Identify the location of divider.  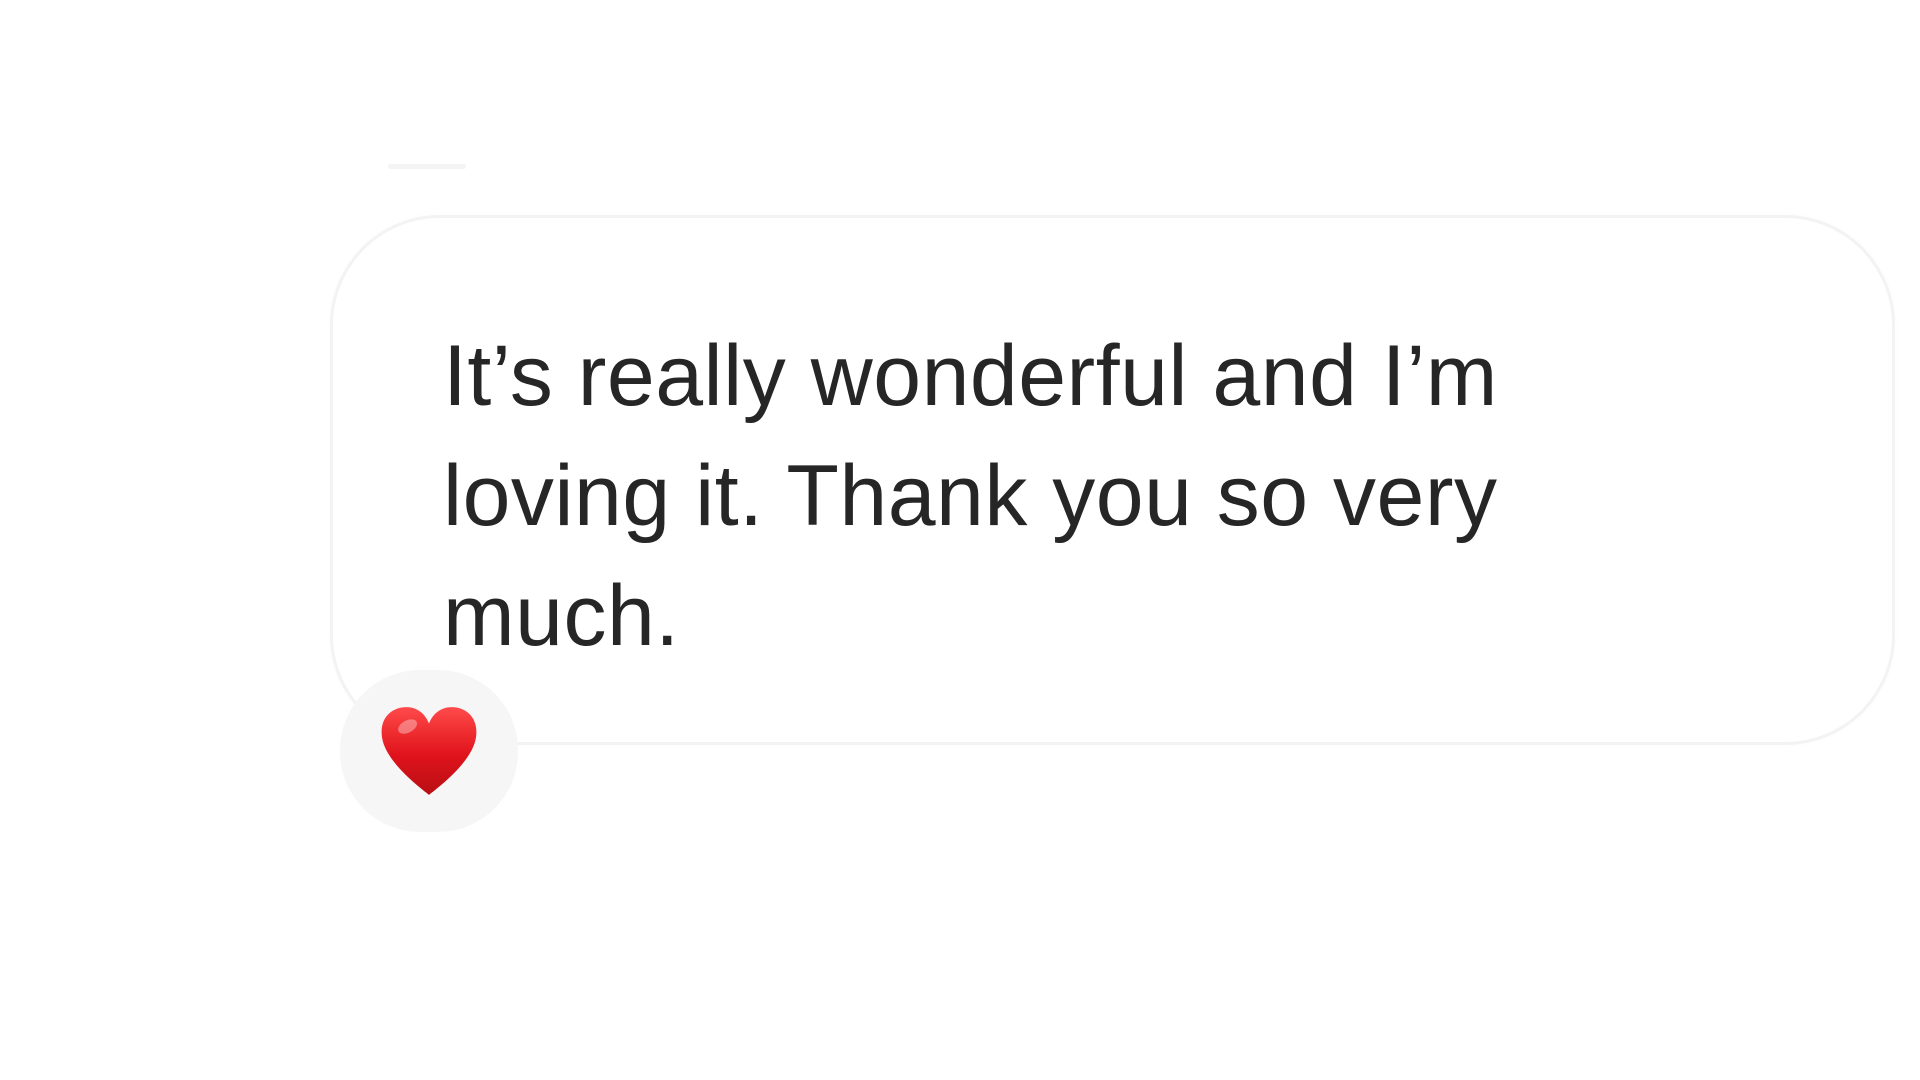
(427, 166).